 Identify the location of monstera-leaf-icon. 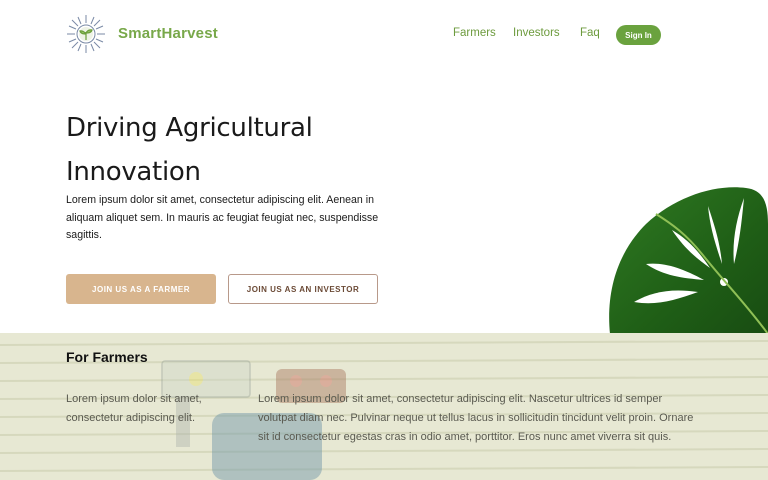
(688, 260).